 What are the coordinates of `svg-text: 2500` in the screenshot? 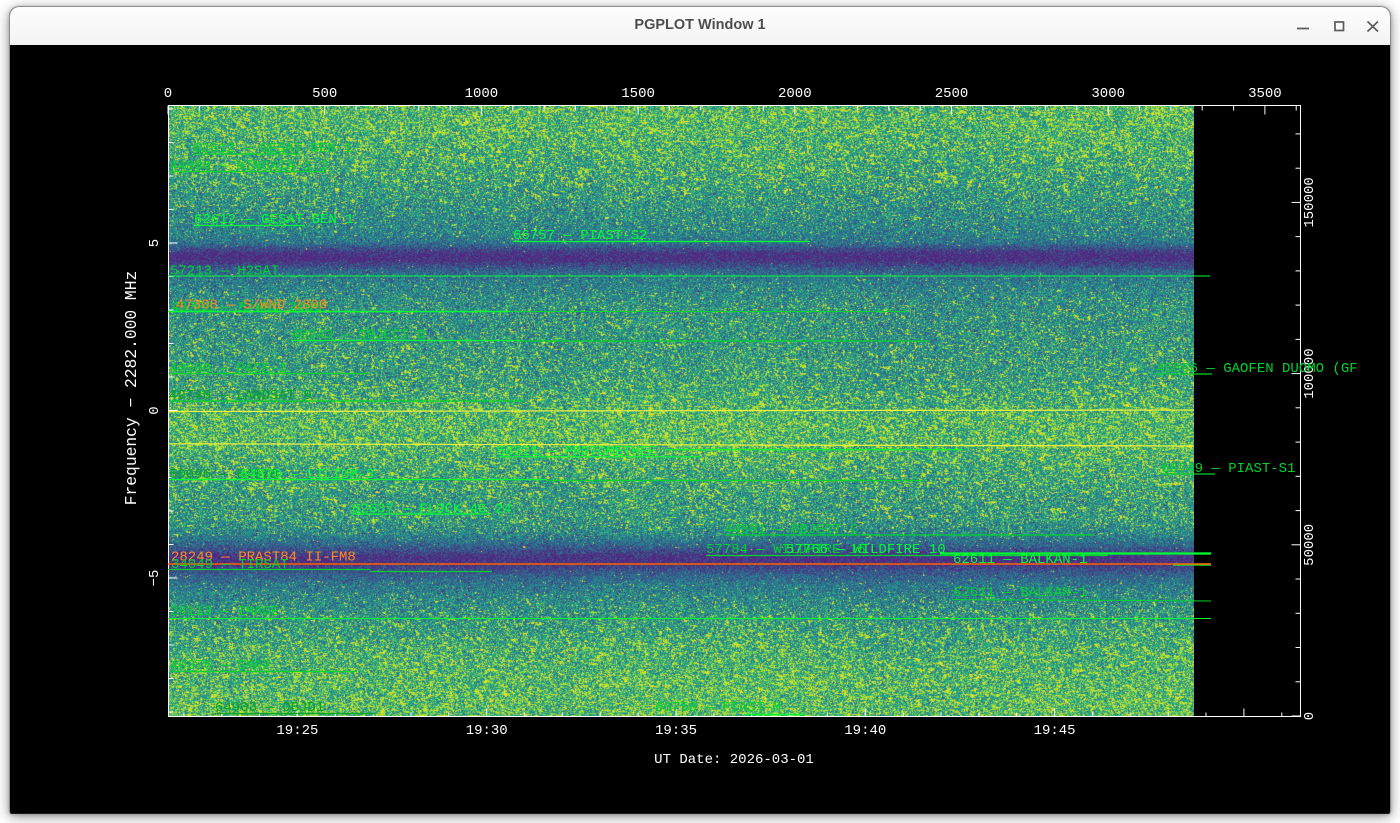 It's located at (952, 94).